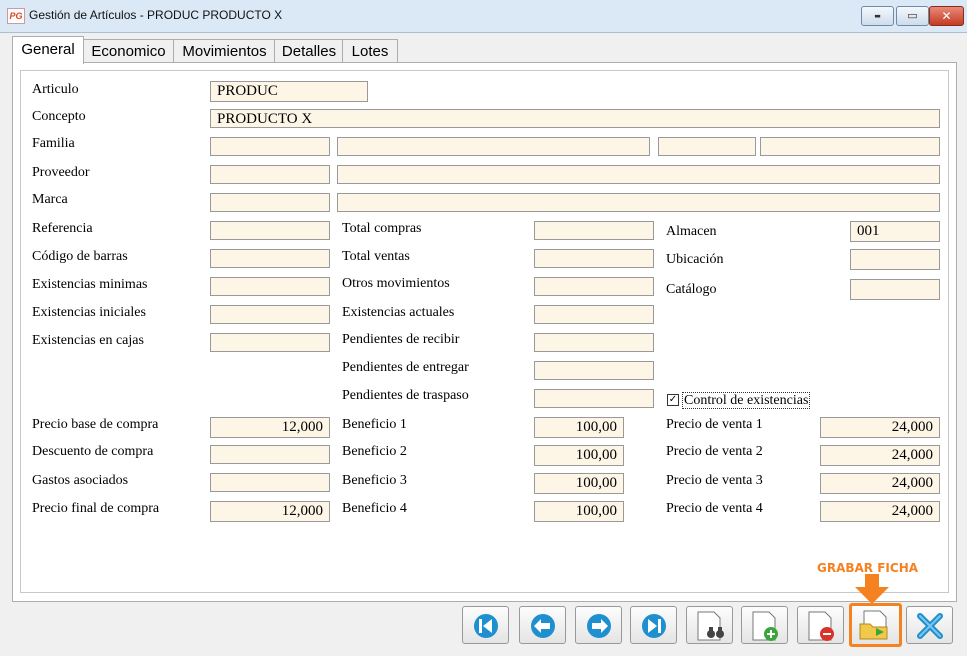 The width and height of the screenshot is (967, 656). I want to click on tab-economico: Economico, so click(128, 51).